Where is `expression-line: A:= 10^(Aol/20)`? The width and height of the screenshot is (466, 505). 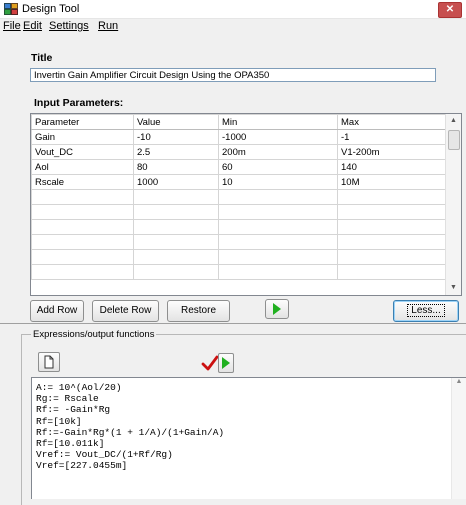 expression-line: A:= 10^(Aol/20) is located at coordinates (79, 387).